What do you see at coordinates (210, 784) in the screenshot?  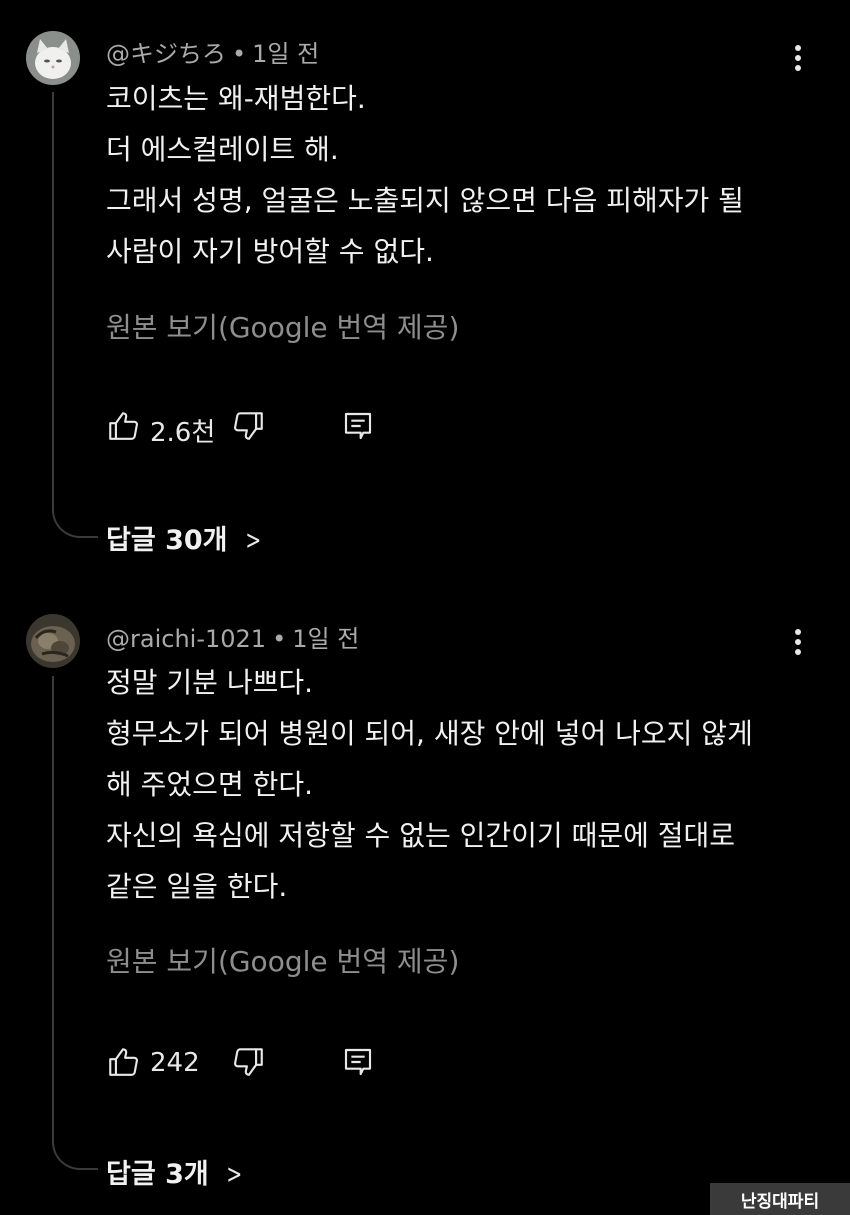 I see `comment-line: 해 주었으면 한다.` at bounding box center [210, 784].